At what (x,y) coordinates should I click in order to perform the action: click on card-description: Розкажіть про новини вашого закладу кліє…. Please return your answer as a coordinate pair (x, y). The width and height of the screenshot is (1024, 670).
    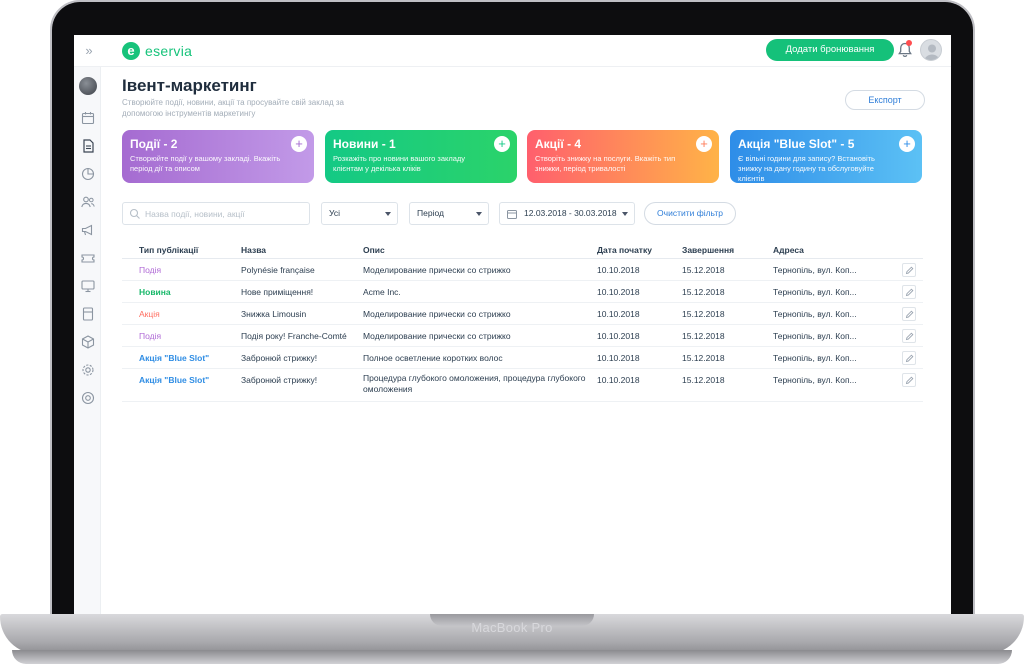
    Looking at the image, I should click on (399, 163).